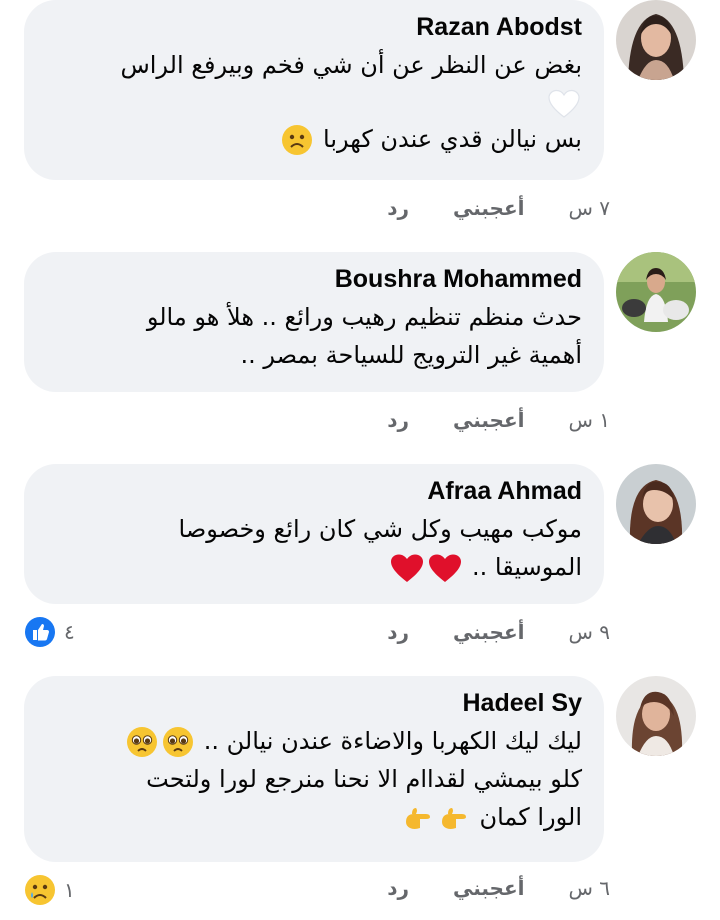  What do you see at coordinates (40, 632) in the screenshot?
I see `like-thumb-icon` at bounding box center [40, 632].